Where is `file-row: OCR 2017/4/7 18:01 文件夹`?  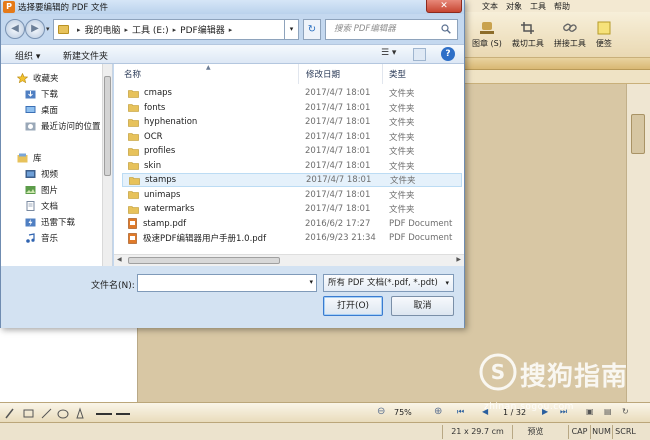 file-row: OCR 2017/4/7 18:01 文件夹 is located at coordinates (292, 137).